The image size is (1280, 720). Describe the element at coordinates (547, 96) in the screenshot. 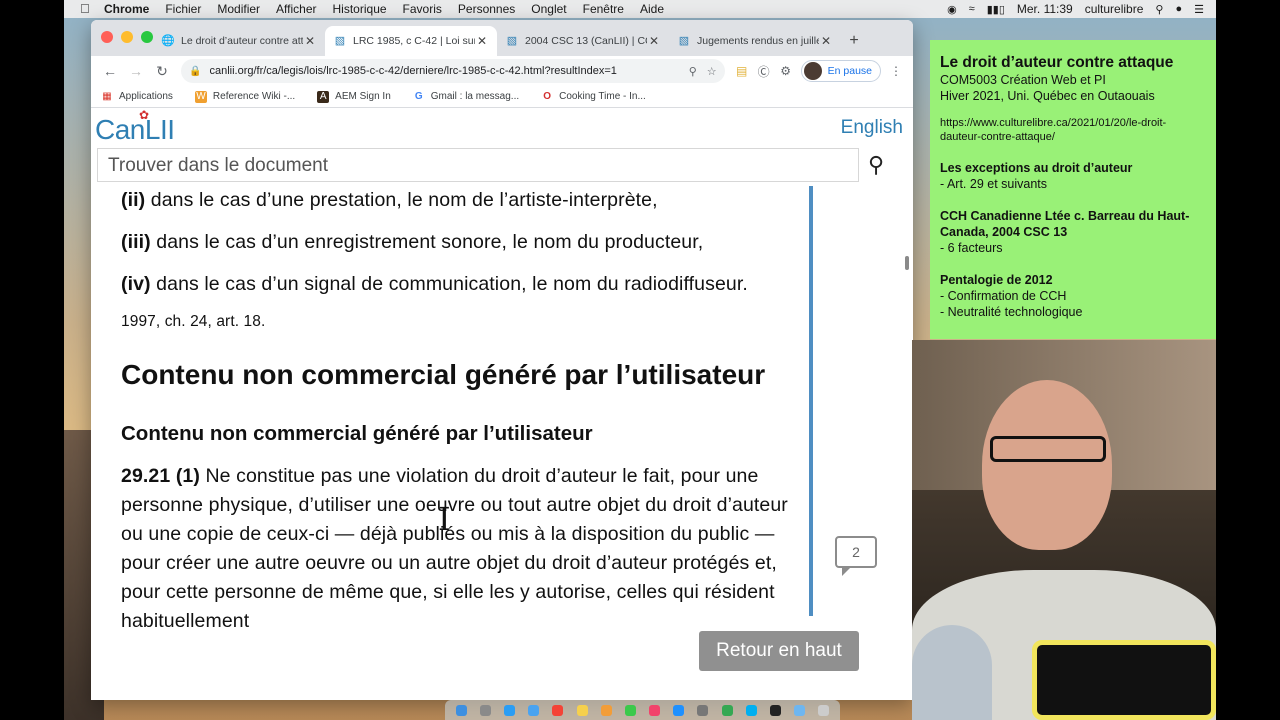

I see `opera-icon: O` at that location.